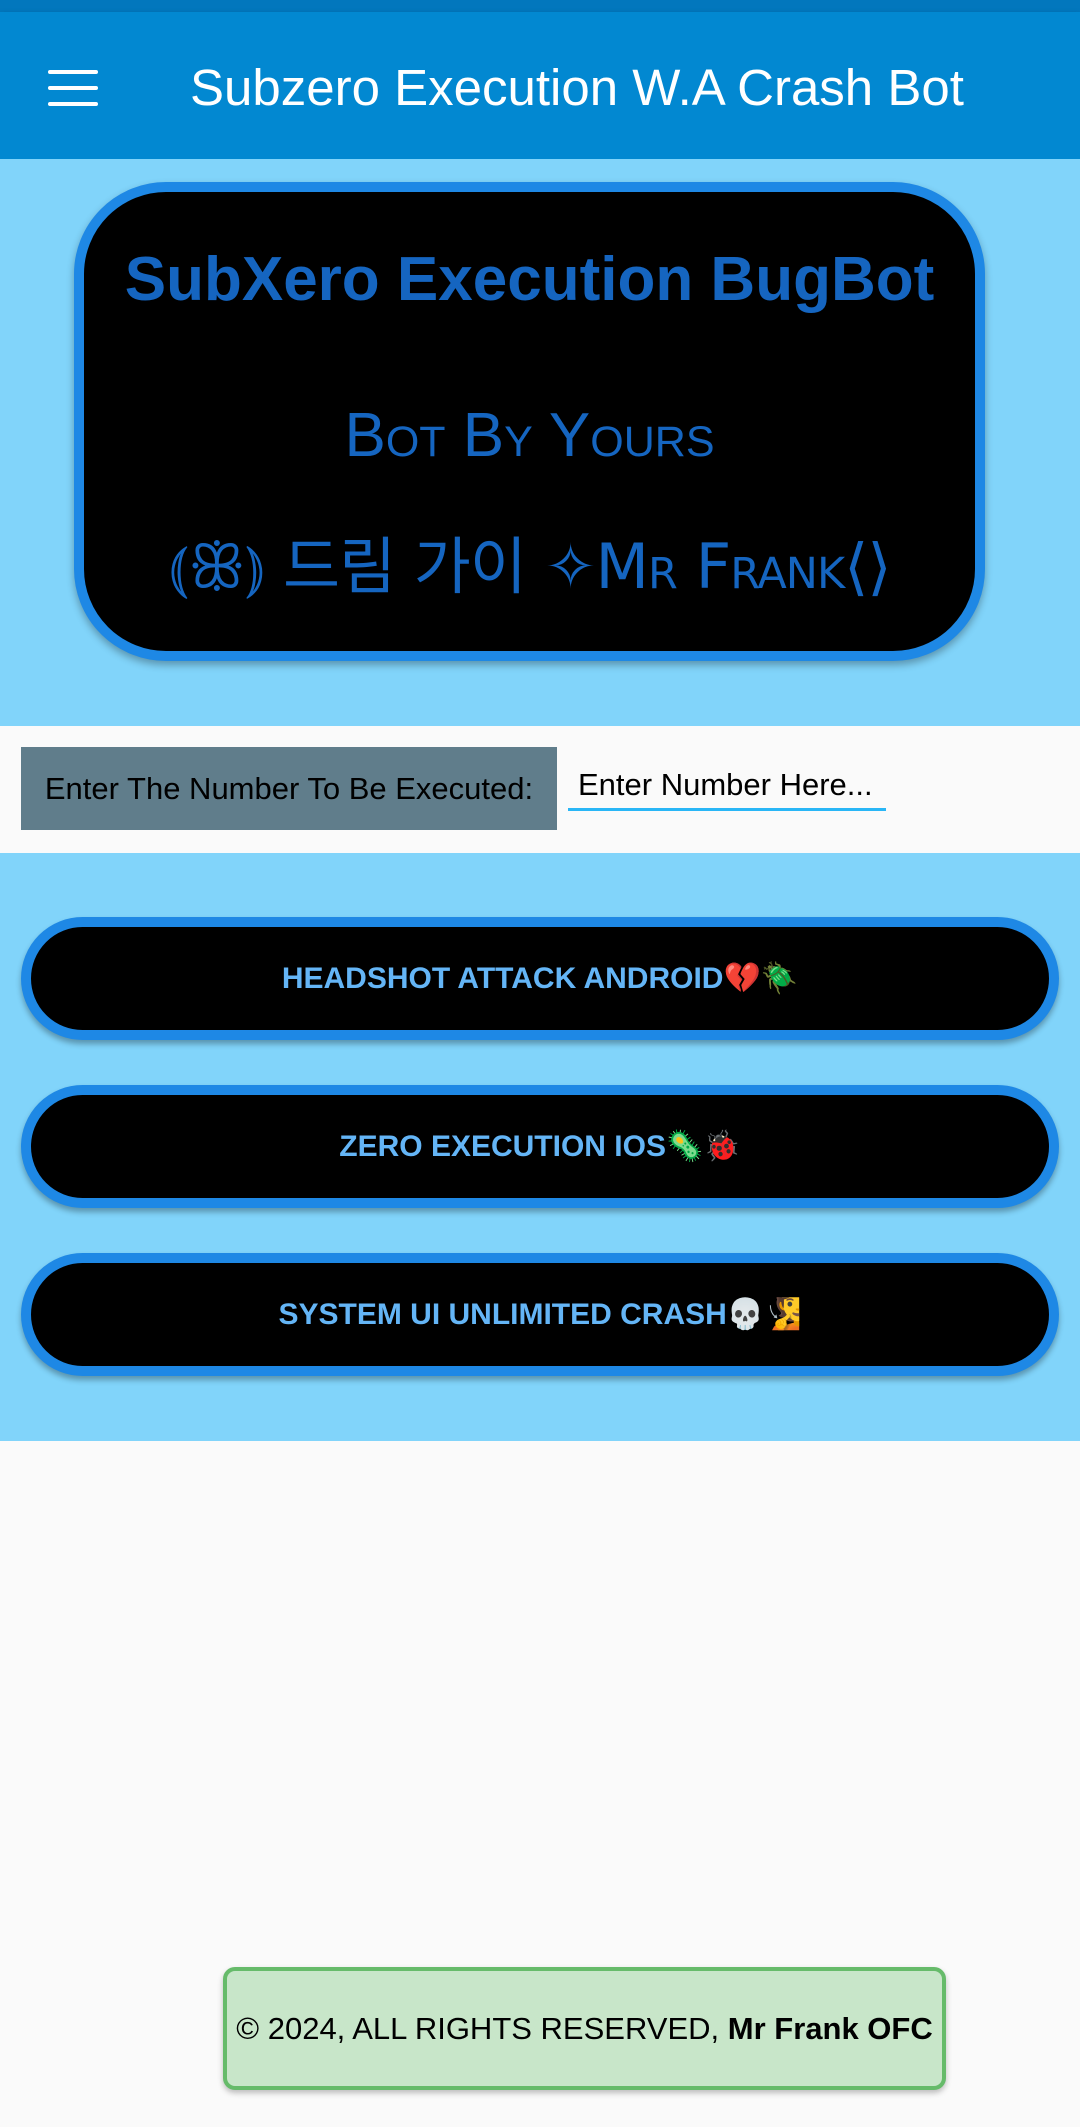  Describe the element at coordinates (540, 1314) in the screenshot. I see `system-ui-unlimited-crash-button: SYSTEM UI UNLIMITED CRASH💀🧏` at that location.